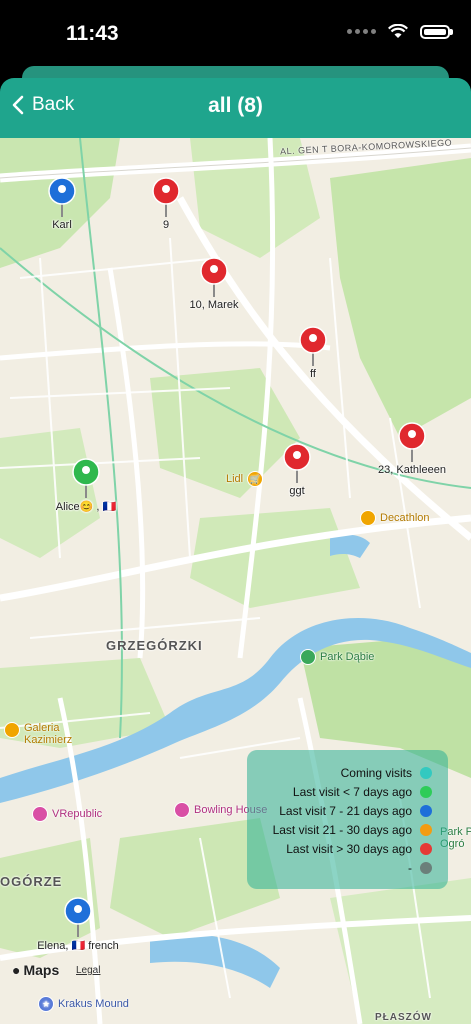  I want to click on poi-vrepublic-label: VRepublic, so click(77, 814).